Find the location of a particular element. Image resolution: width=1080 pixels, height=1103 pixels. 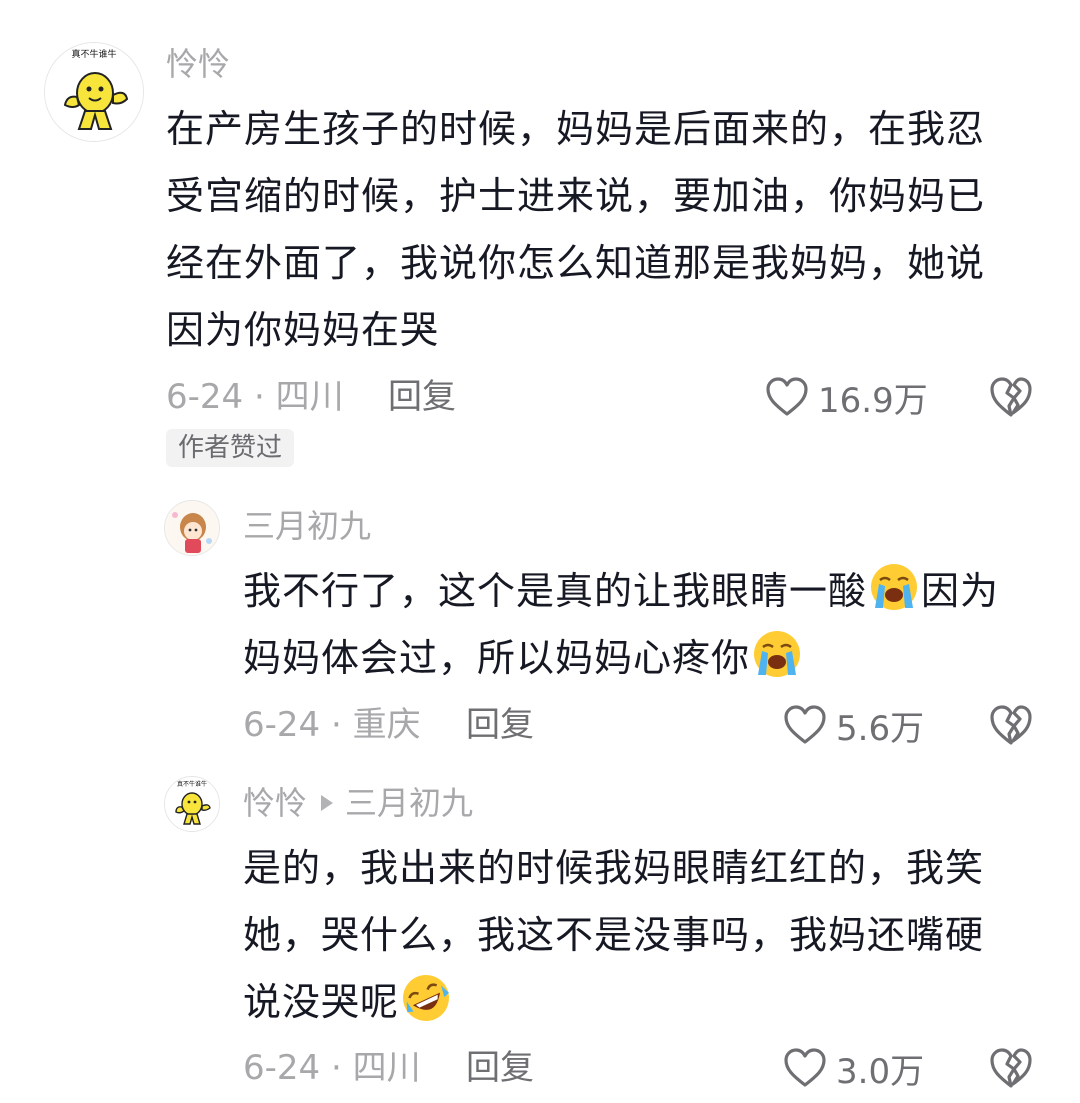

like-count: 5.6万 is located at coordinates (880, 728).